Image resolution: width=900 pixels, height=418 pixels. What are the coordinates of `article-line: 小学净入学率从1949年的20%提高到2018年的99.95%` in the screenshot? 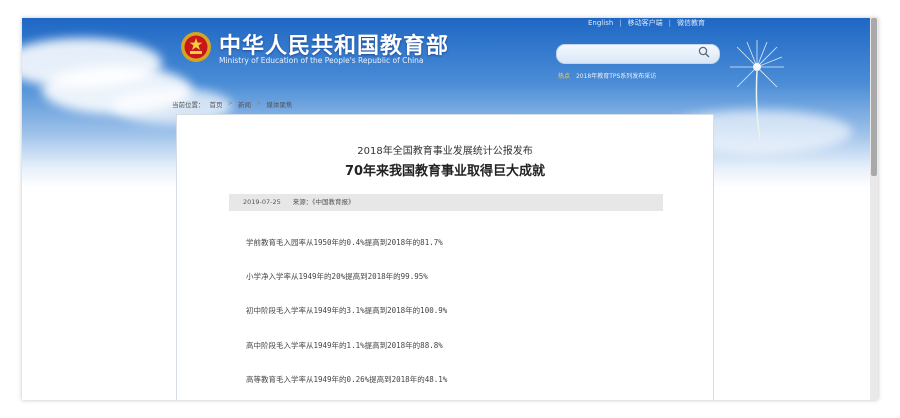 It's located at (337, 276).